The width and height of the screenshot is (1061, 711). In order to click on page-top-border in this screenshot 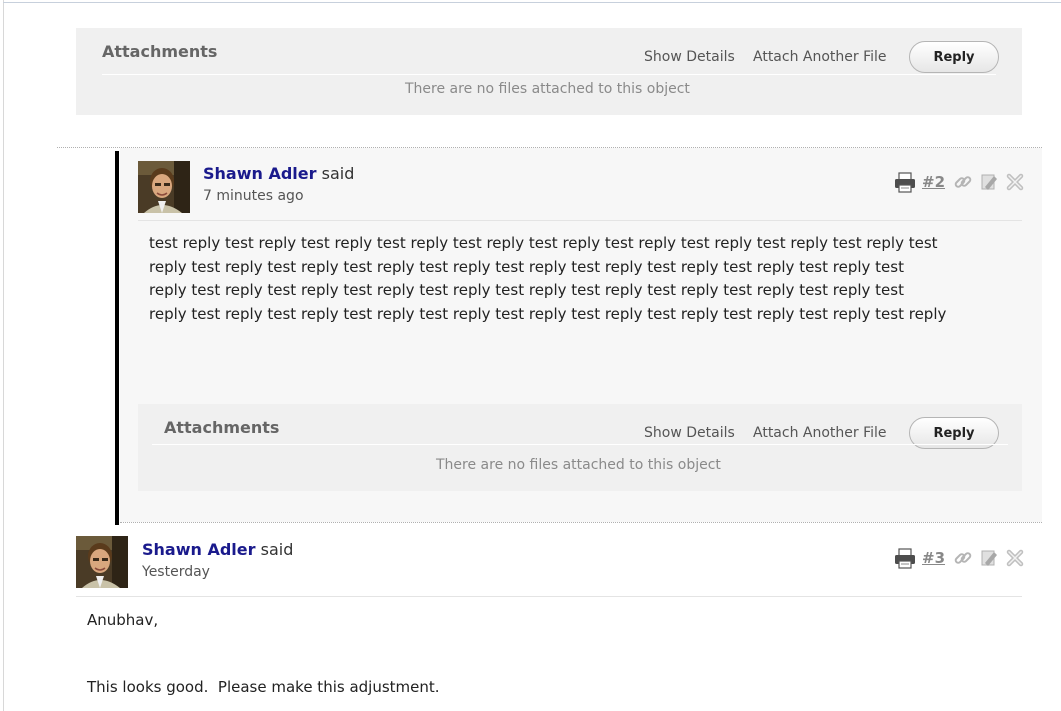, I will do `click(532, 2)`.